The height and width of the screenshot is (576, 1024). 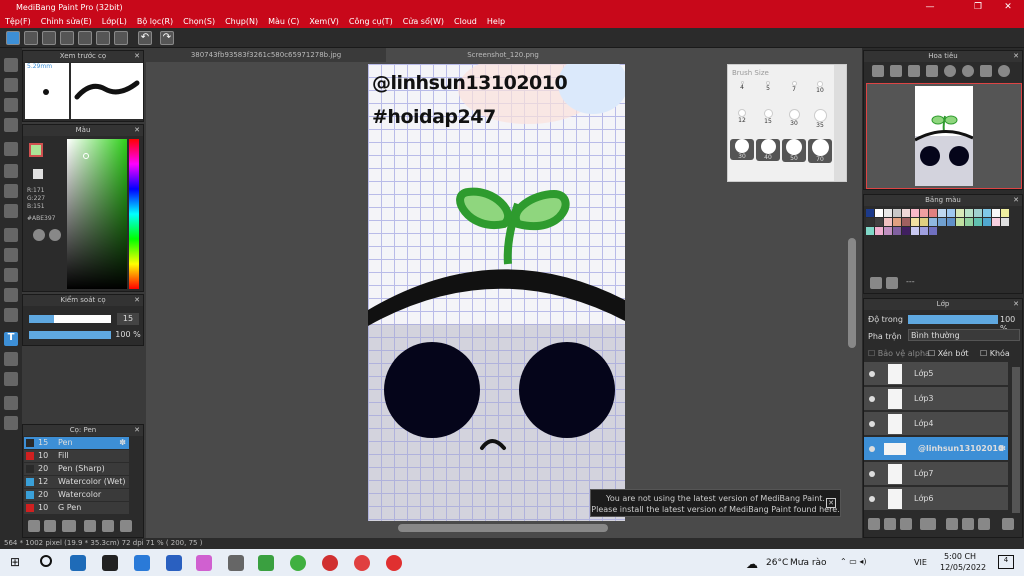 I want to click on secondary-color-swatch, so click(x=38, y=174).